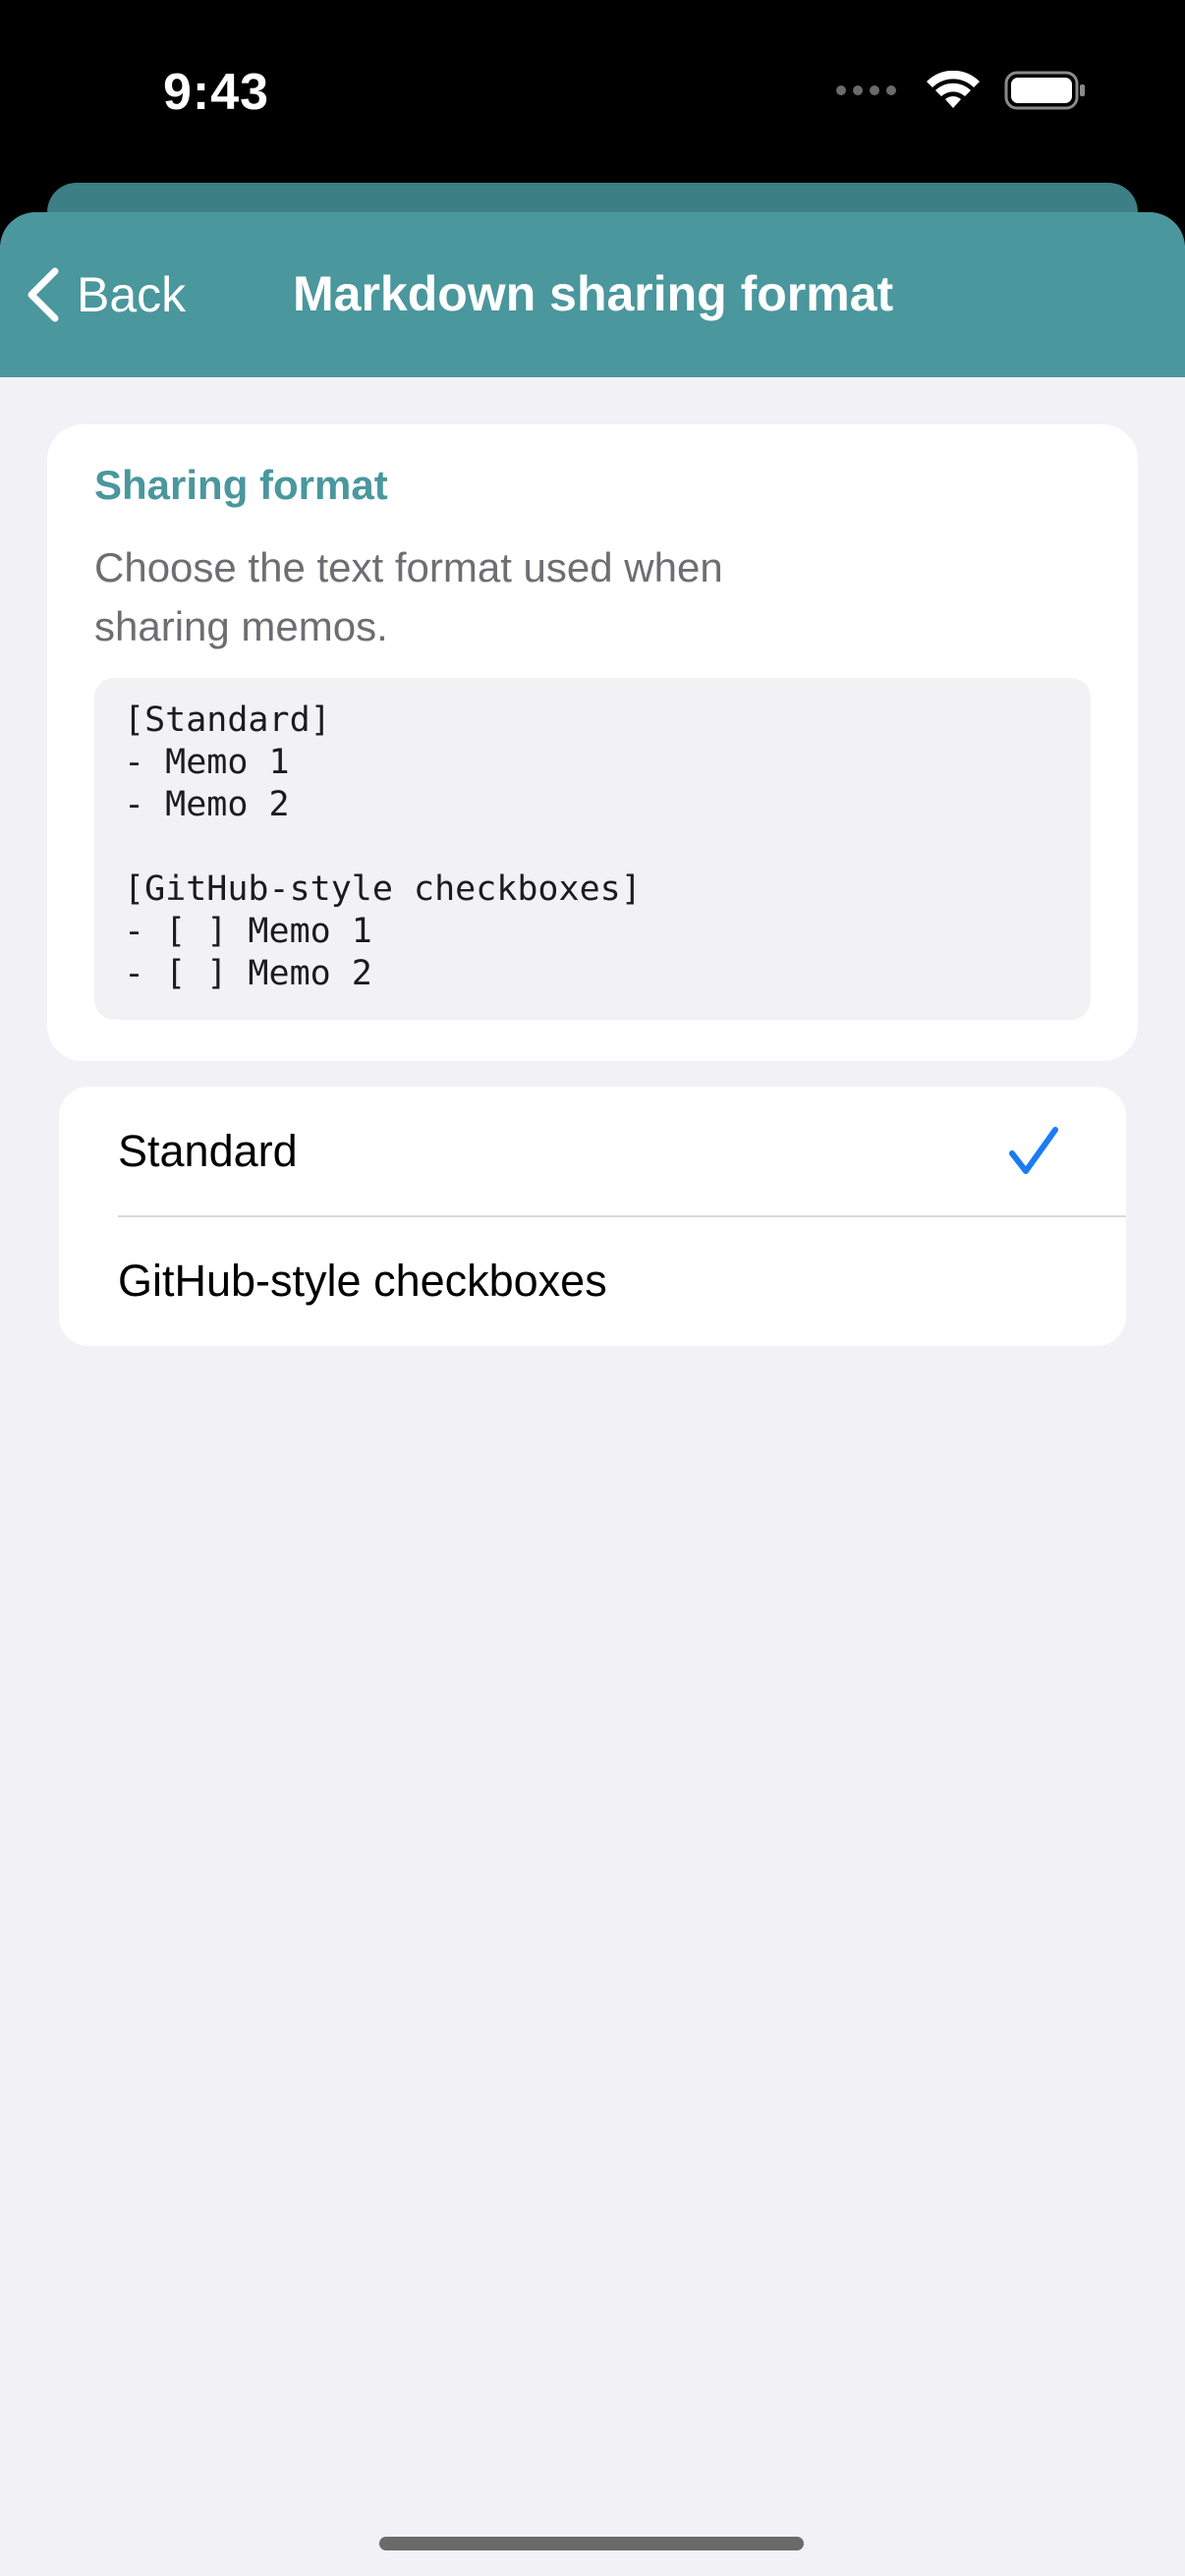 The height and width of the screenshot is (2576, 1185). Describe the element at coordinates (241, 485) in the screenshot. I see `section-title: Sharing format` at that location.